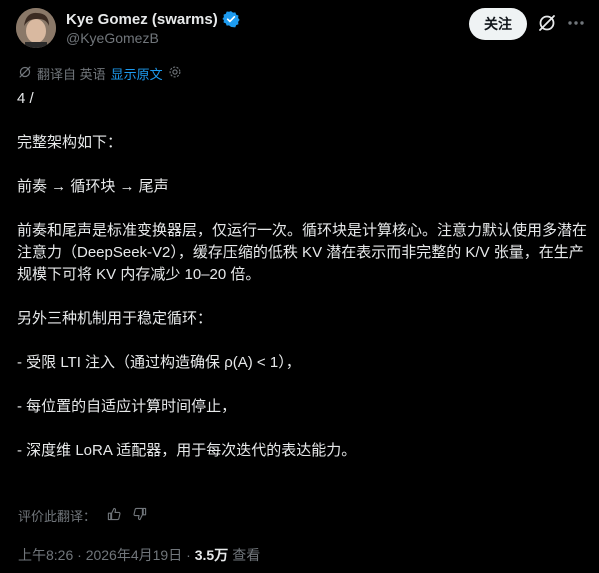 Image resolution: width=599 pixels, height=573 pixels. Describe the element at coordinates (104, 555) in the screenshot. I see `timestamp: 上午8:26 · 2026年4月19日 ·` at that location.